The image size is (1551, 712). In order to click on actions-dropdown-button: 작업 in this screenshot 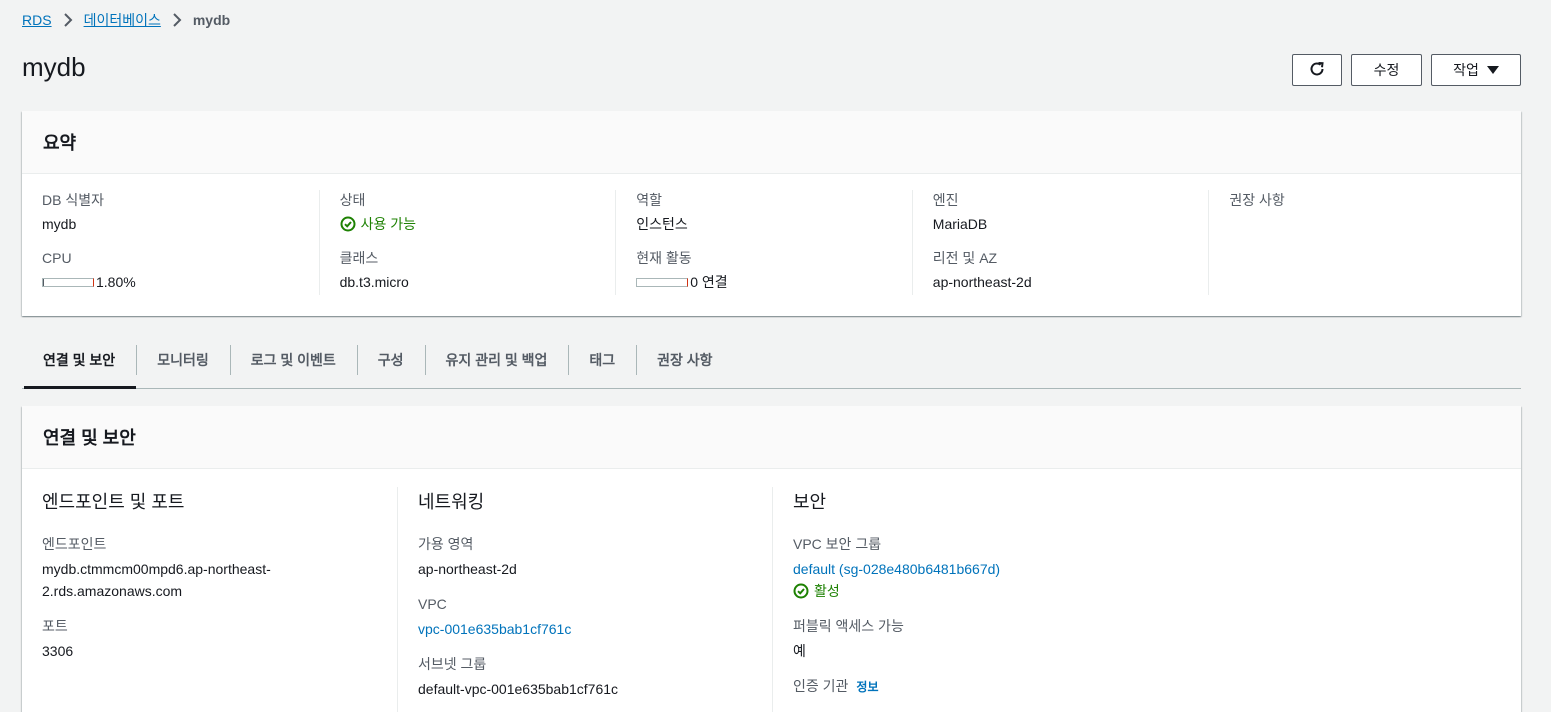, I will do `click(1476, 70)`.